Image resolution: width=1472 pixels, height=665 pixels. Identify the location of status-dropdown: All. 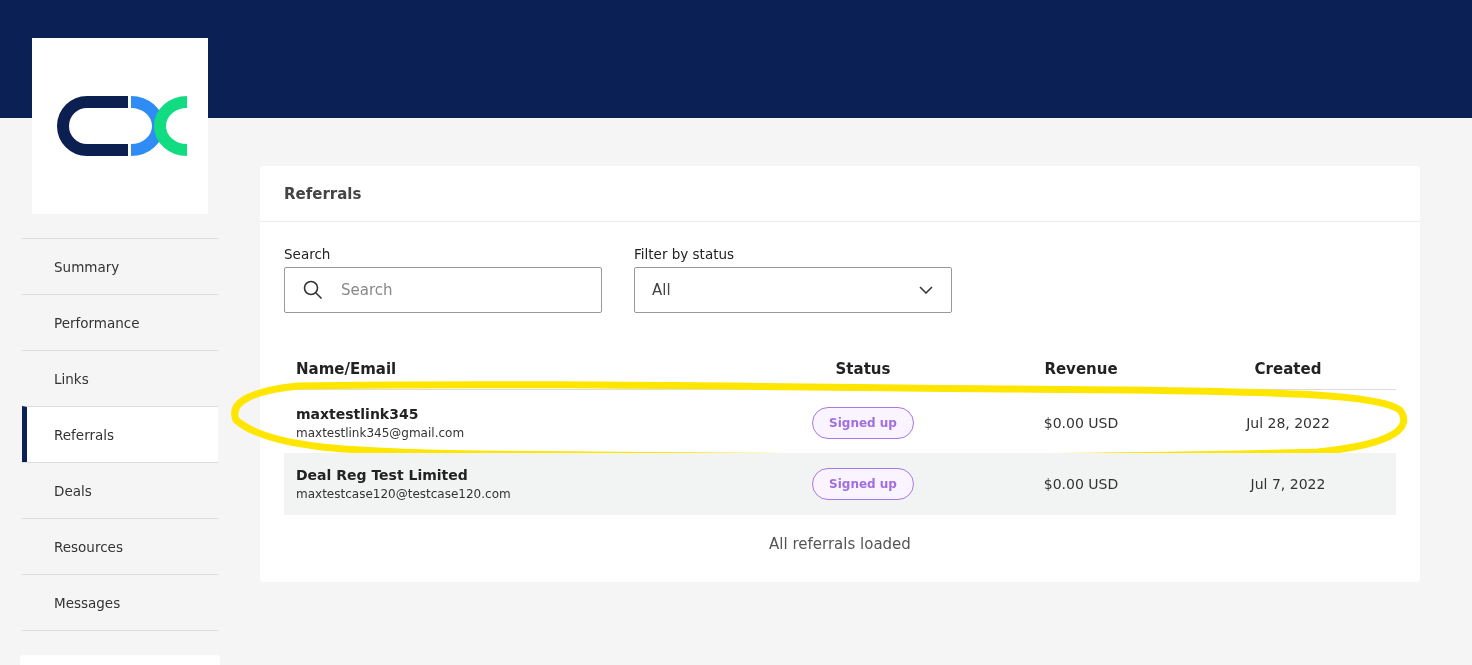
(793, 290).